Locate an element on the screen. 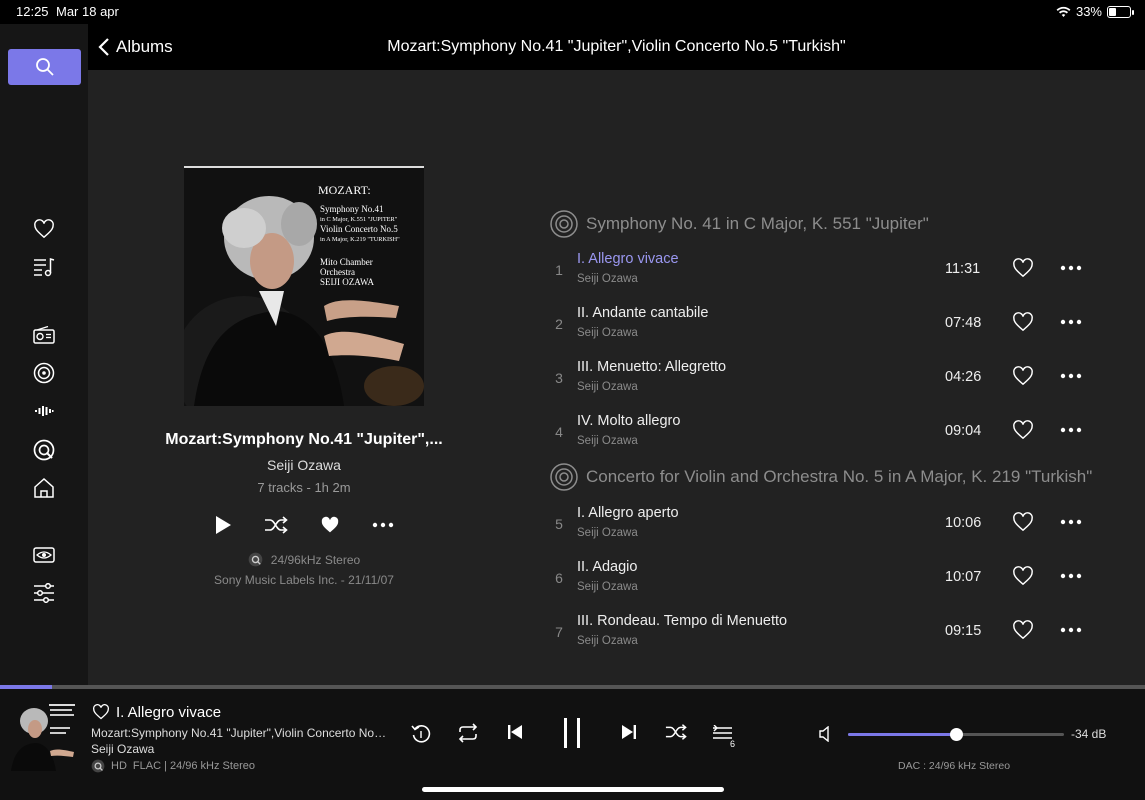  track-duration: 10:06 is located at coordinates (963, 523).